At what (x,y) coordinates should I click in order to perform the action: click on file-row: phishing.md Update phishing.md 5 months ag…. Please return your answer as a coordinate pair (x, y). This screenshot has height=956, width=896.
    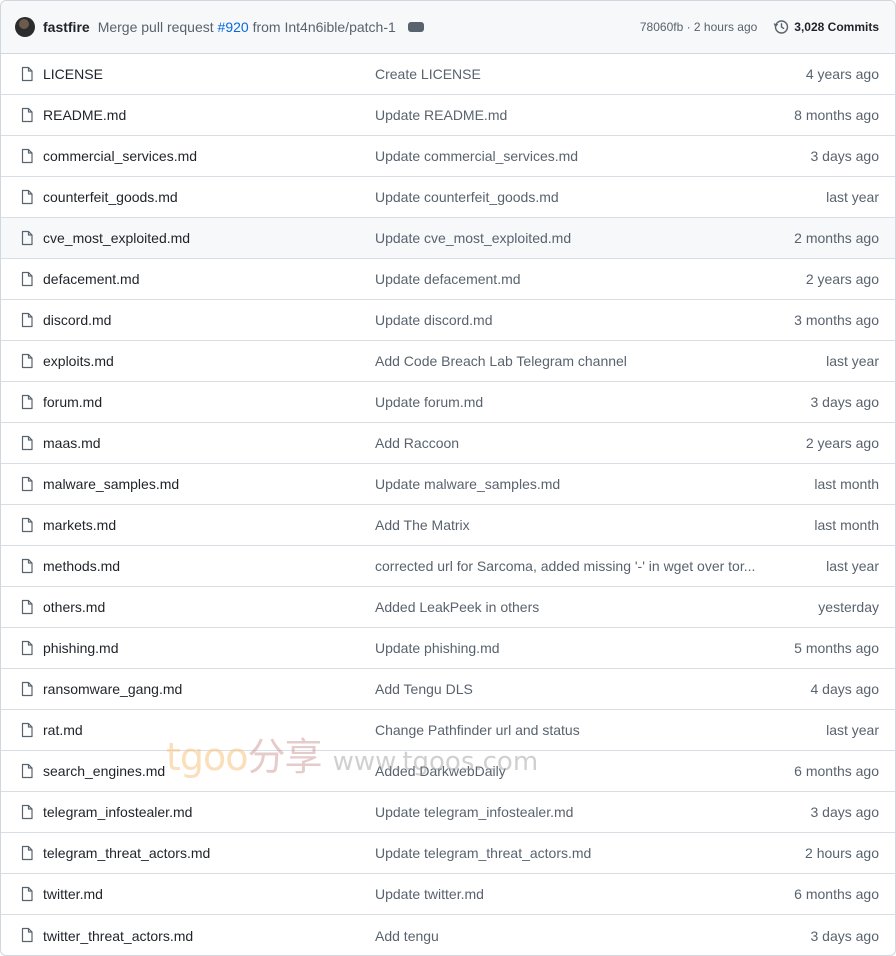
    Looking at the image, I should click on (448, 648).